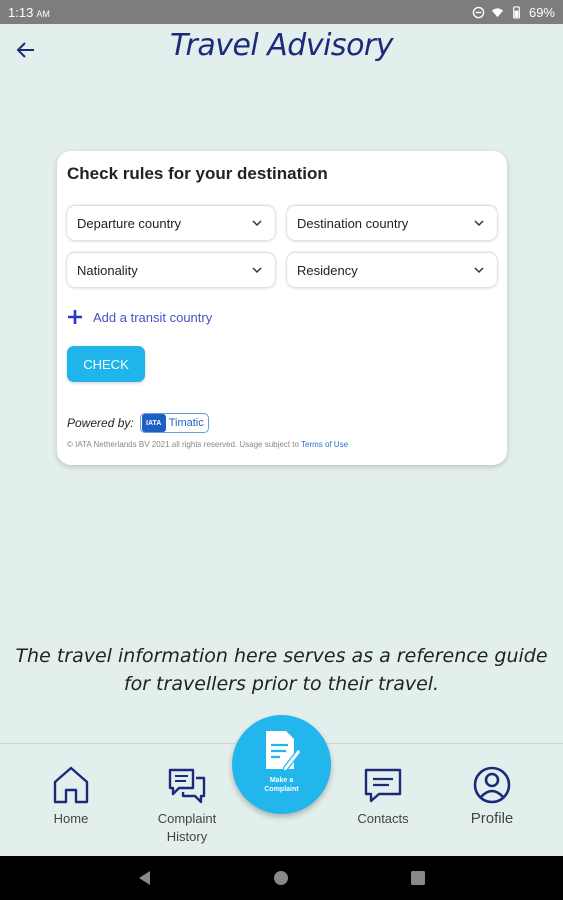  I want to click on chat-bubbles-icon, so click(187, 786).